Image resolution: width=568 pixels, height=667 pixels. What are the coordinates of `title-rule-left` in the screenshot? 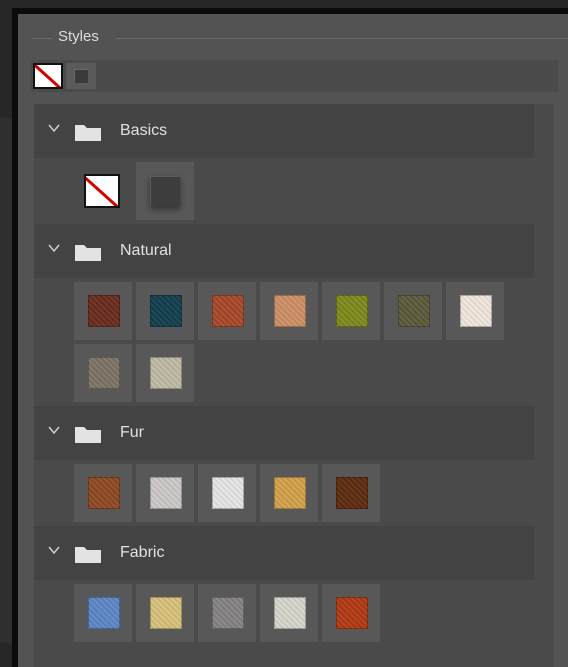 It's located at (42, 38).